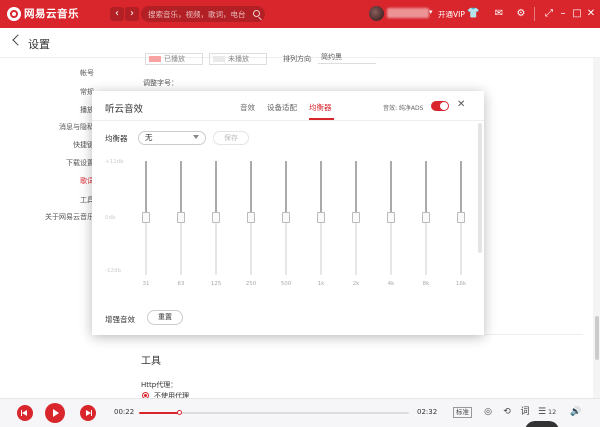 The height and width of the screenshot is (427, 600). What do you see at coordinates (181, 284) in the screenshot?
I see `eq-frequency-label: 63` at bounding box center [181, 284].